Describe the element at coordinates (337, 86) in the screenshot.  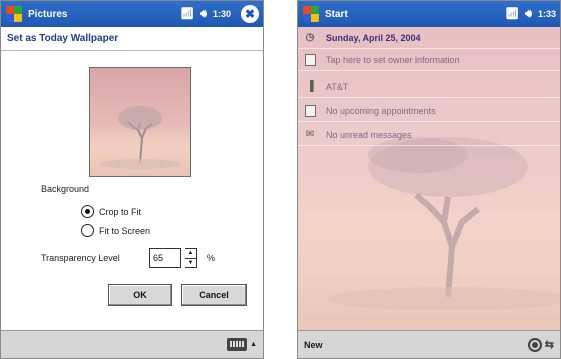
I see `carrier-text: AT&T` at that location.